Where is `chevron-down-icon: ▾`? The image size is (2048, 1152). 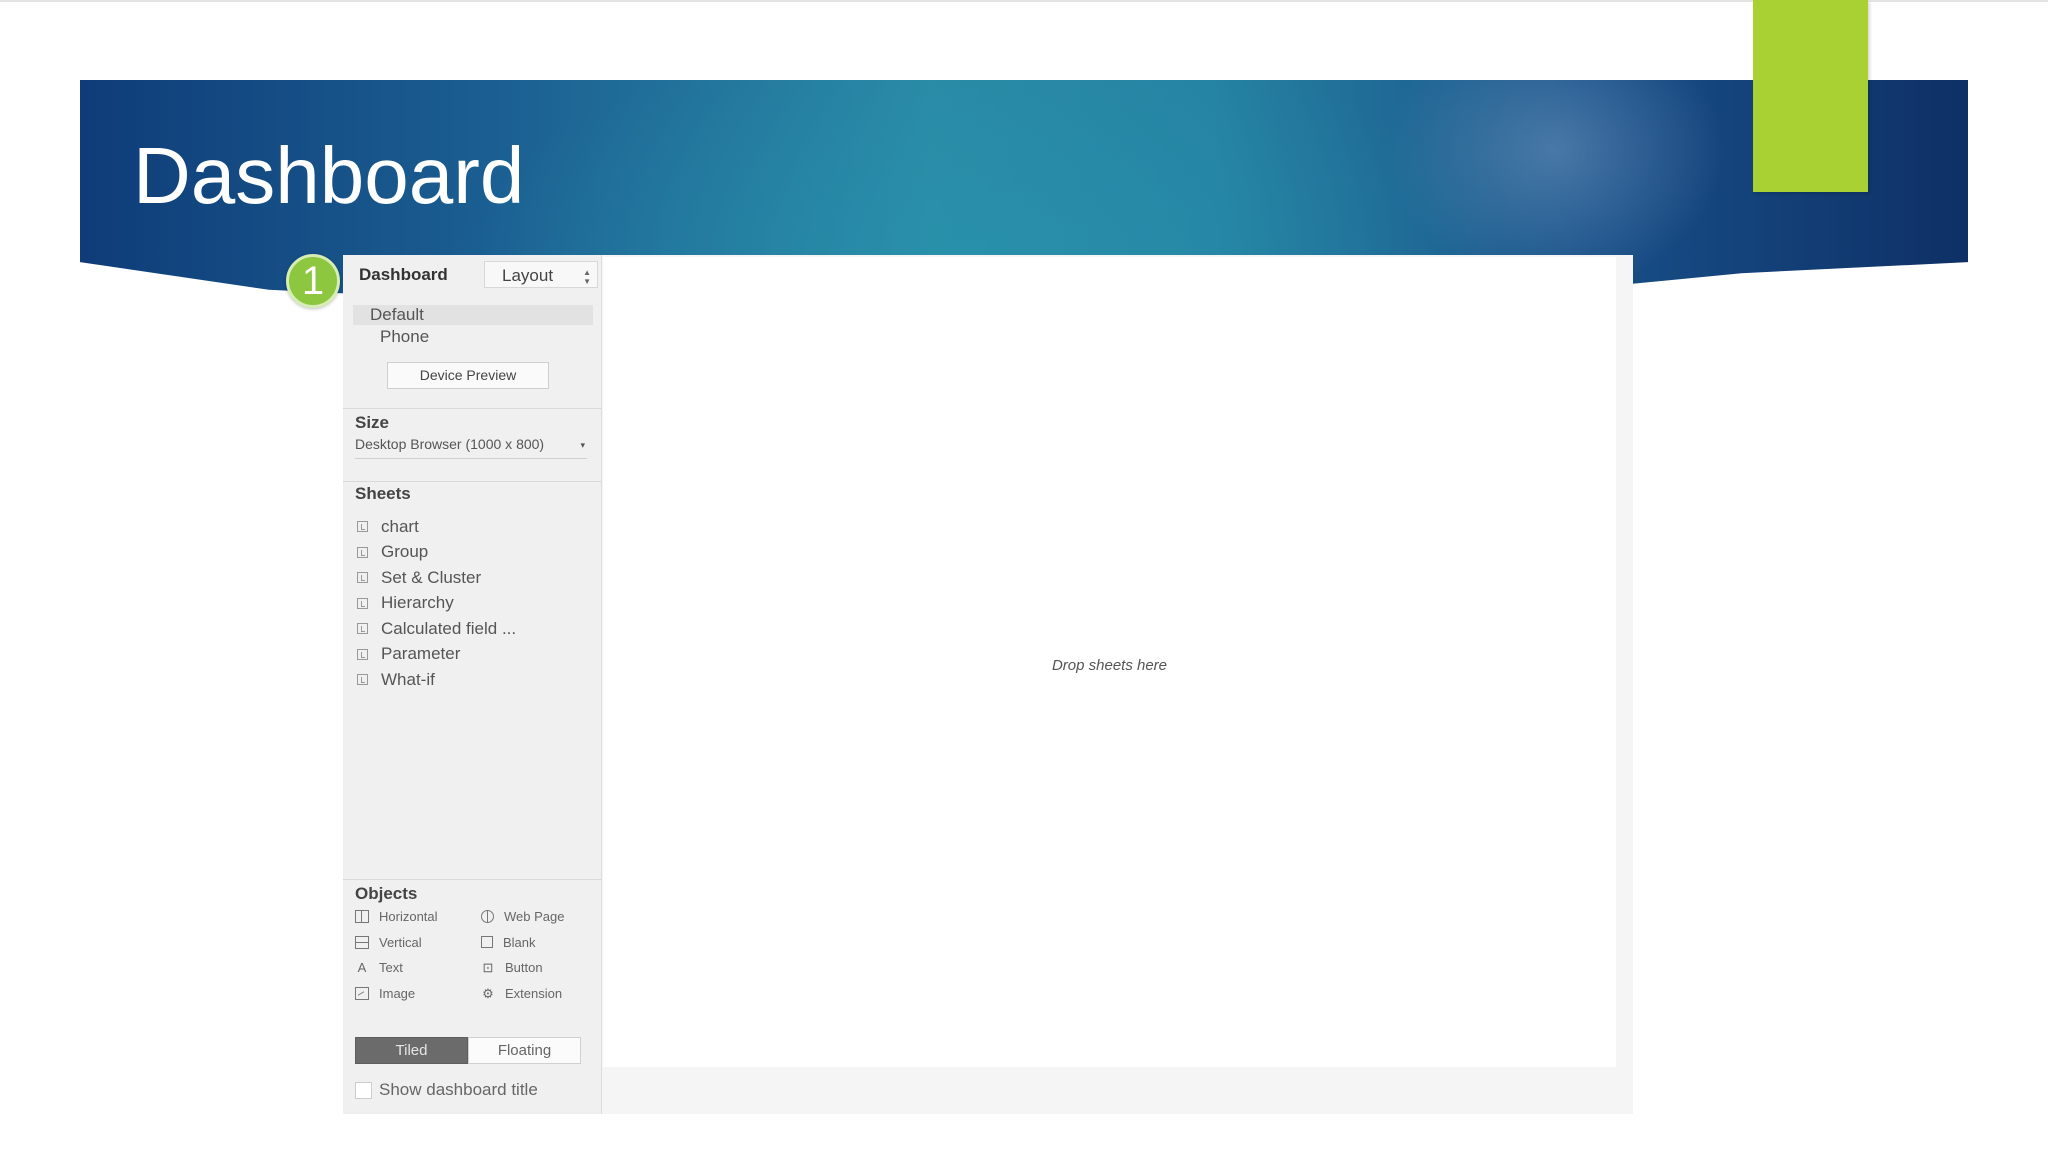 chevron-down-icon: ▾ is located at coordinates (582, 445).